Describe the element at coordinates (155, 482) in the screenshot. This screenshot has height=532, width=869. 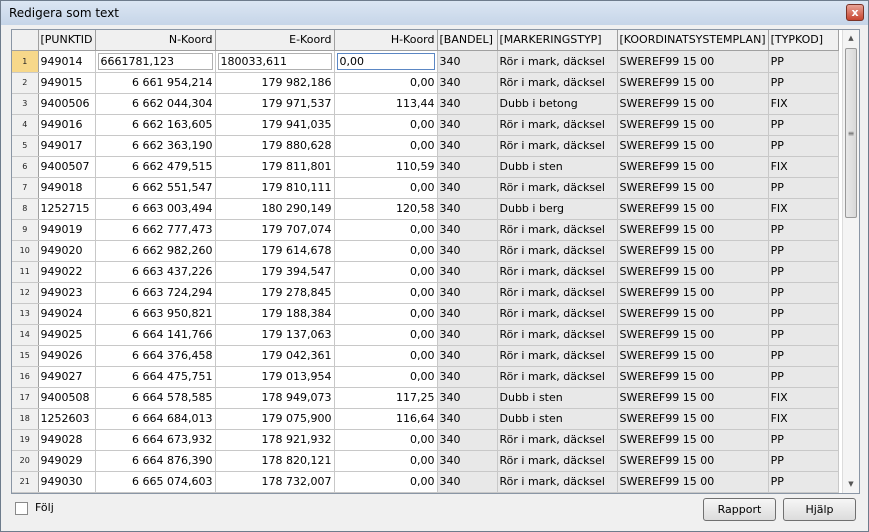
I see `cell-n-koord: 6 665 074,603` at that location.